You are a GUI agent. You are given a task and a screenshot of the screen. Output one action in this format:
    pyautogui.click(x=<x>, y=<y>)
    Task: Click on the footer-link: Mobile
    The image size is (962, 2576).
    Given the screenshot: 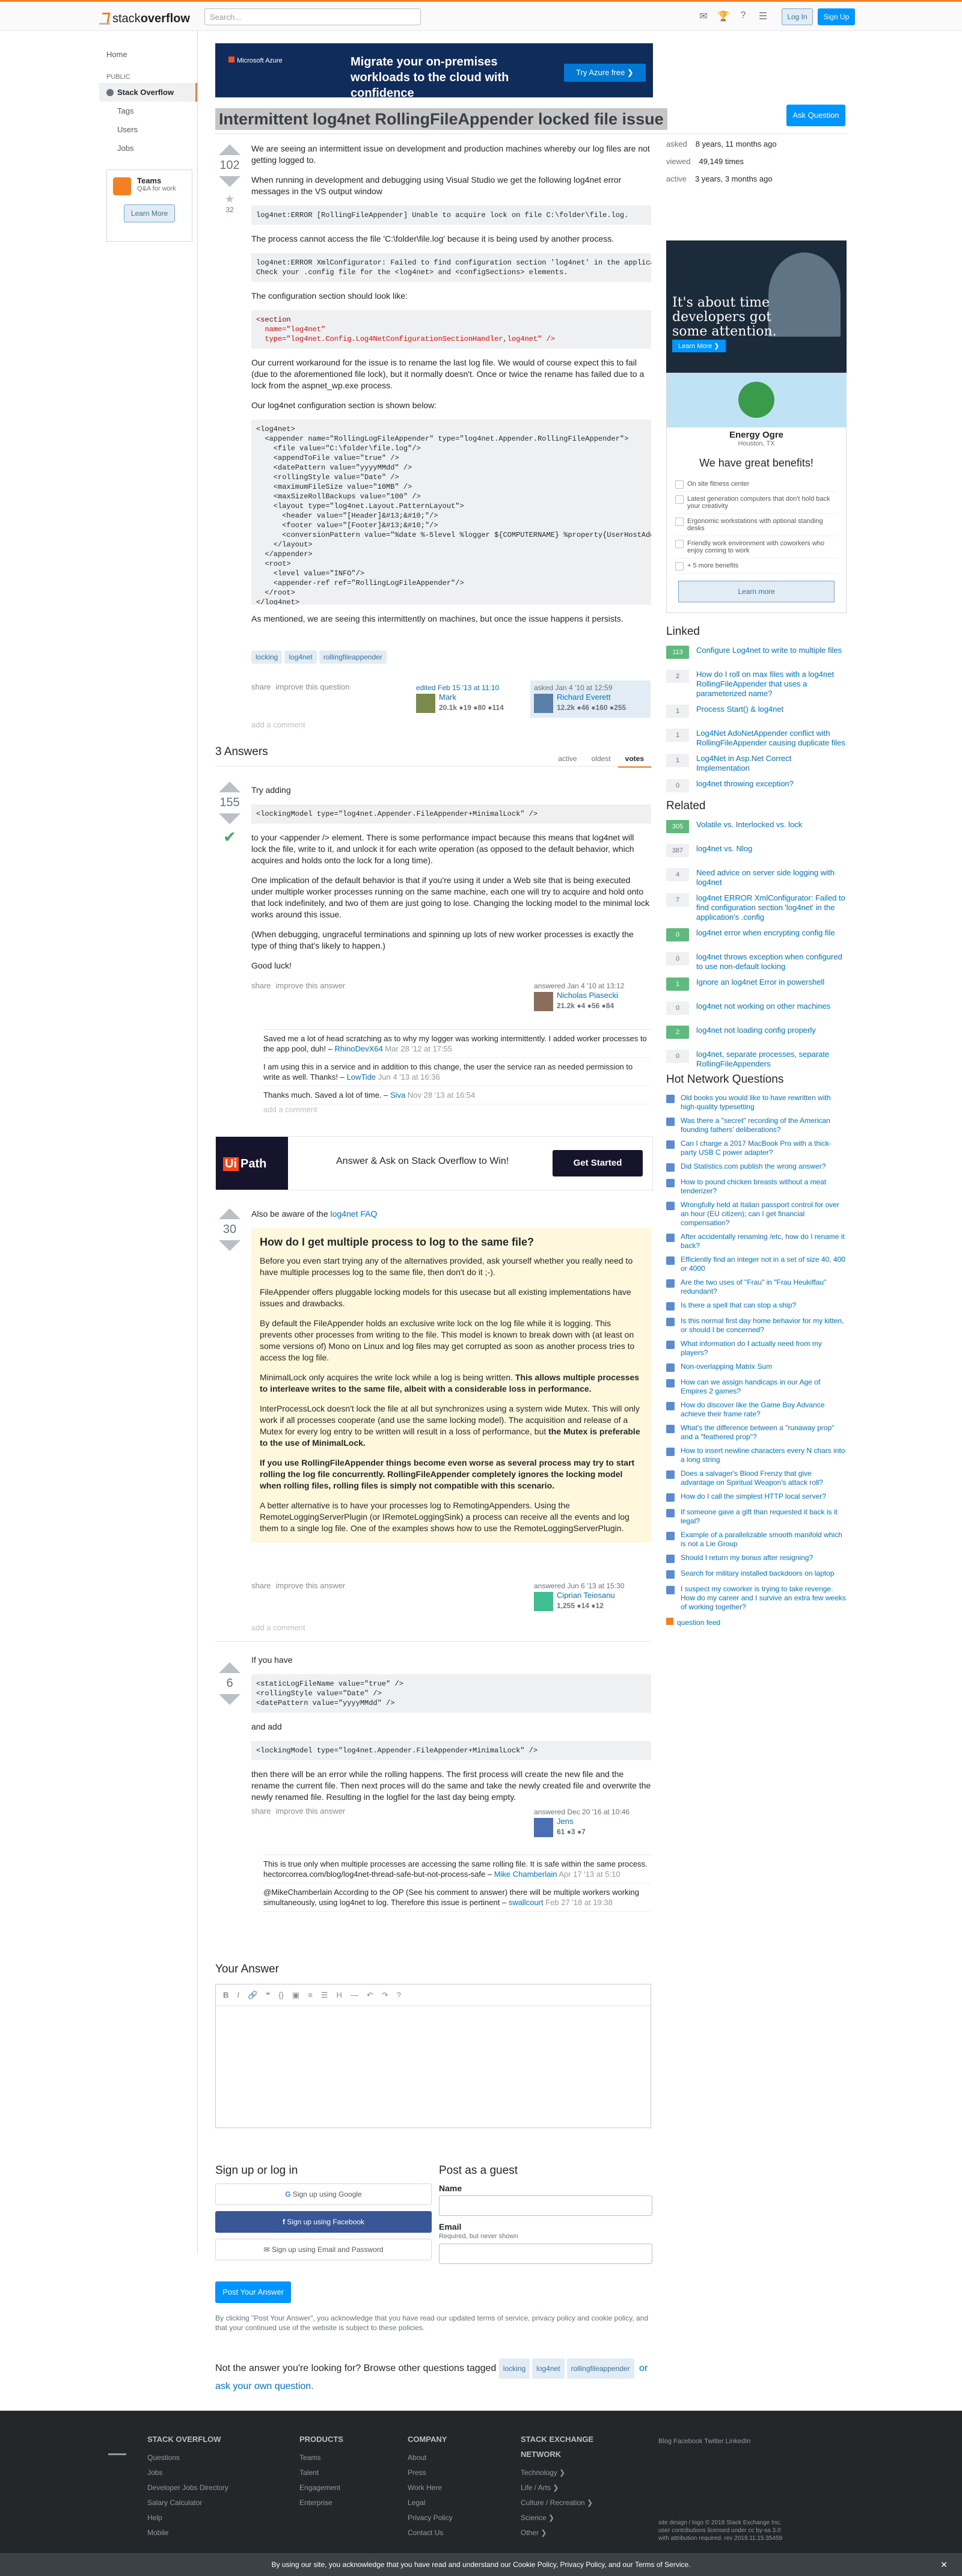 What is the action you would take?
    pyautogui.click(x=187, y=2533)
    